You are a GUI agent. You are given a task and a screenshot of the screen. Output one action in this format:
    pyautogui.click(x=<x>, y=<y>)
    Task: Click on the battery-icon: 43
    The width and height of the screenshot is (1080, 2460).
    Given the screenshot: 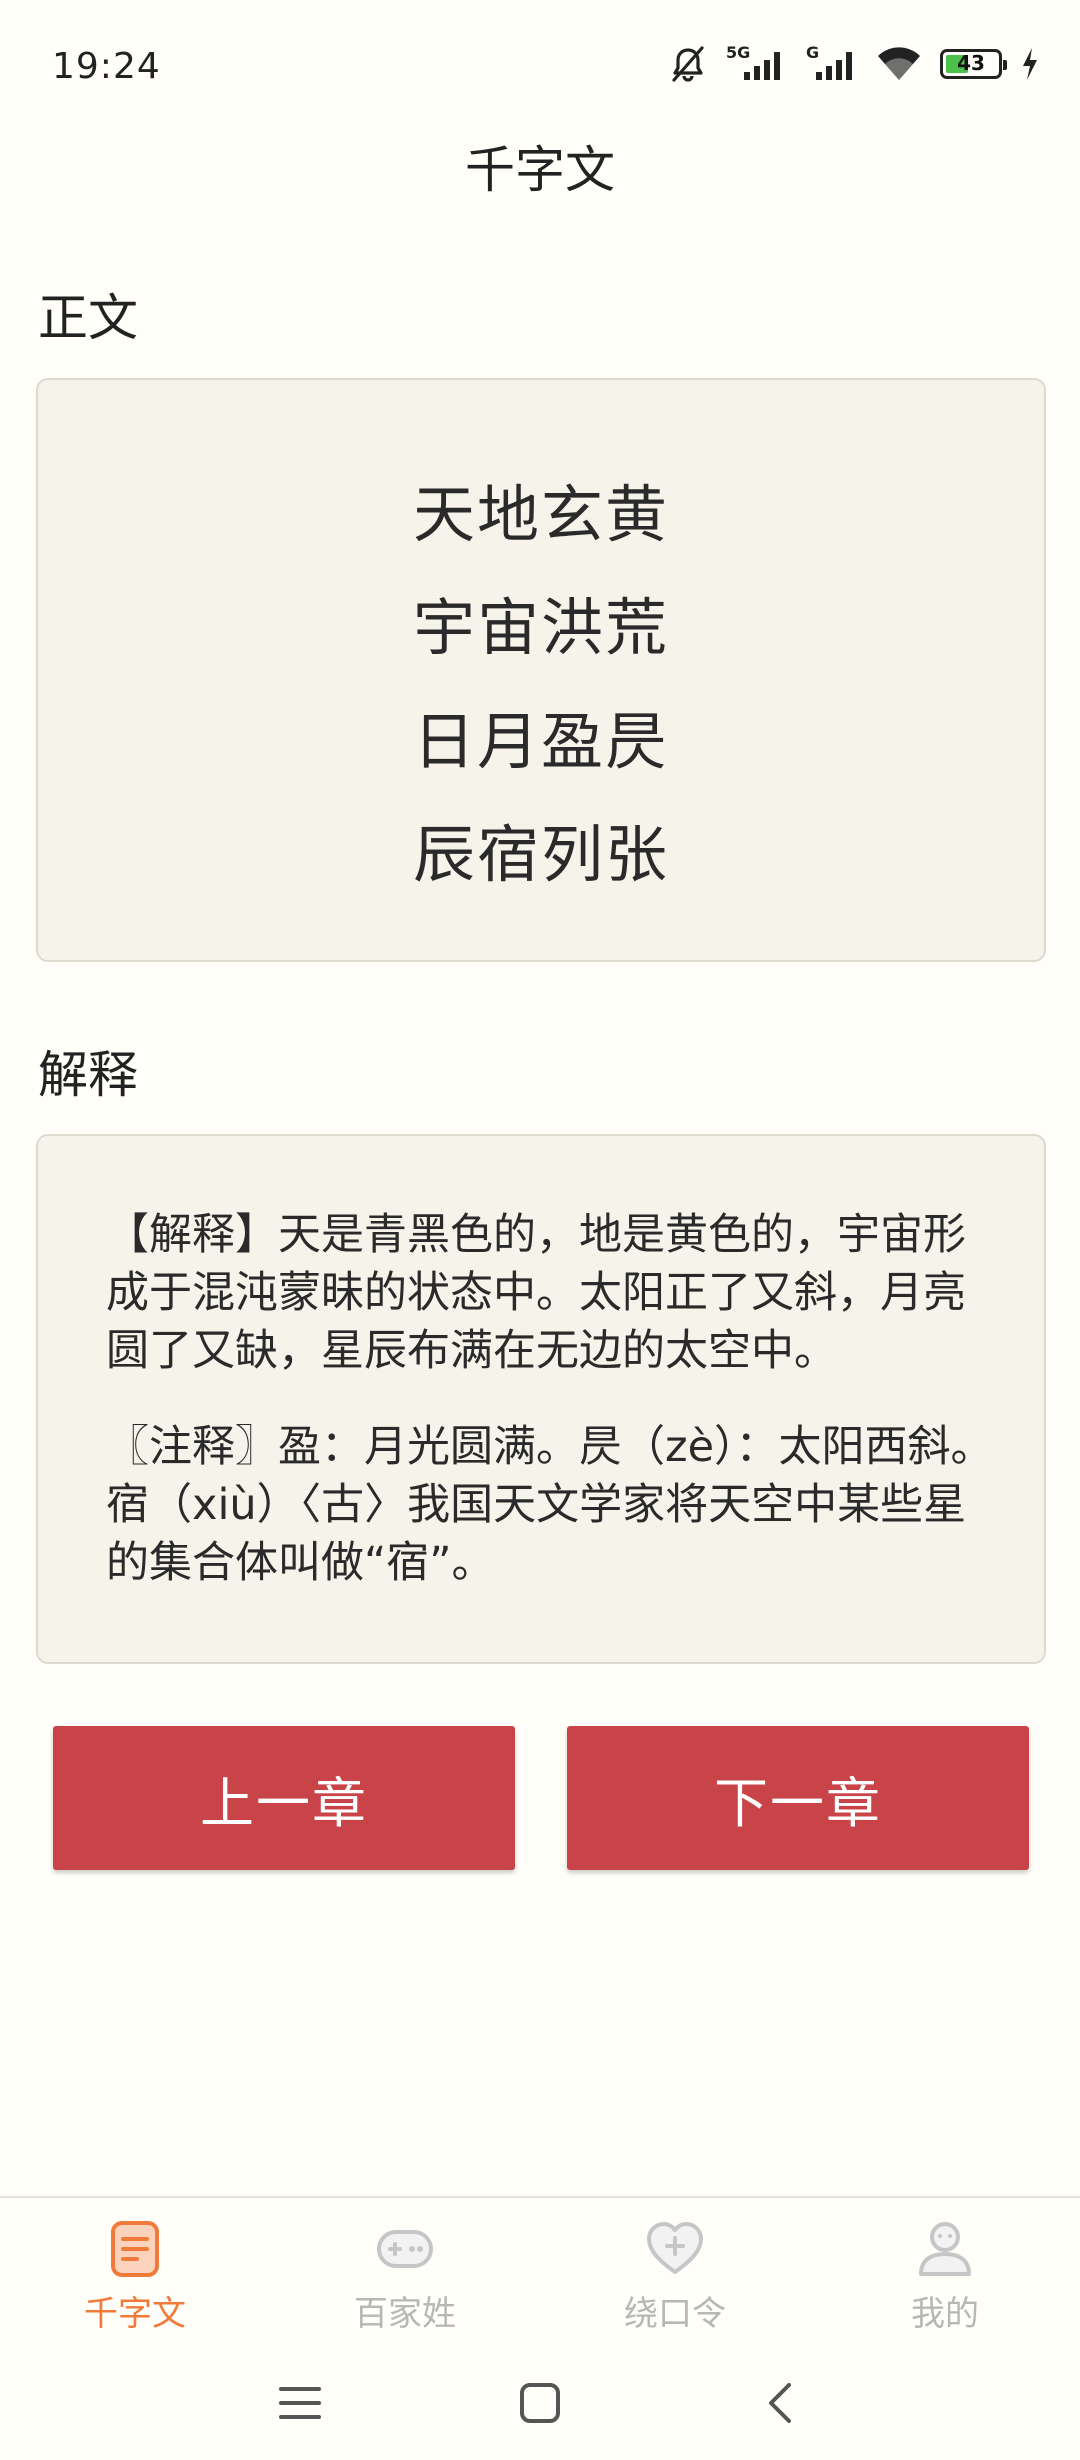 What is the action you would take?
    pyautogui.click(x=973, y=64)
    